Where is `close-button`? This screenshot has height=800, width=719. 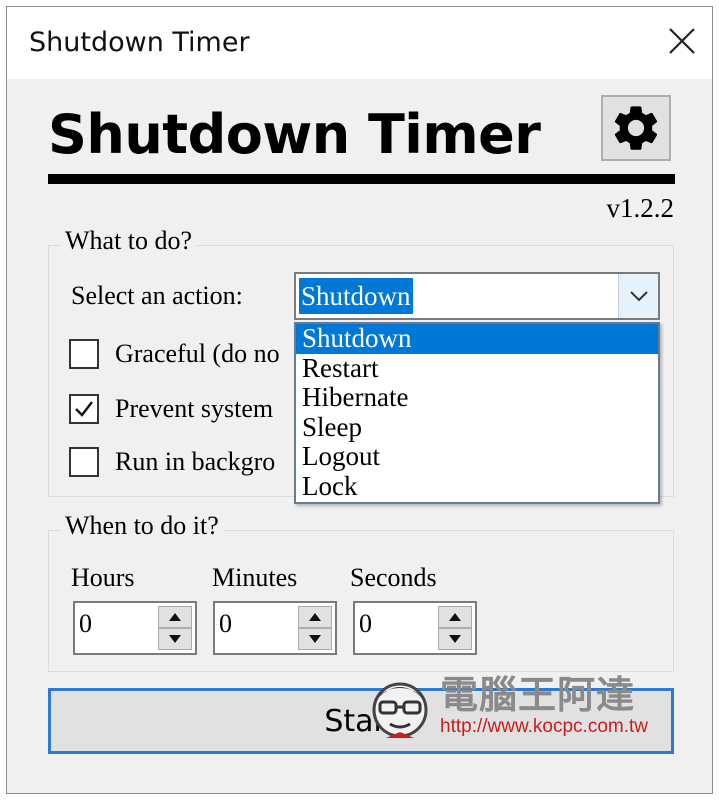
close-button is located at coordinates (682, 41).